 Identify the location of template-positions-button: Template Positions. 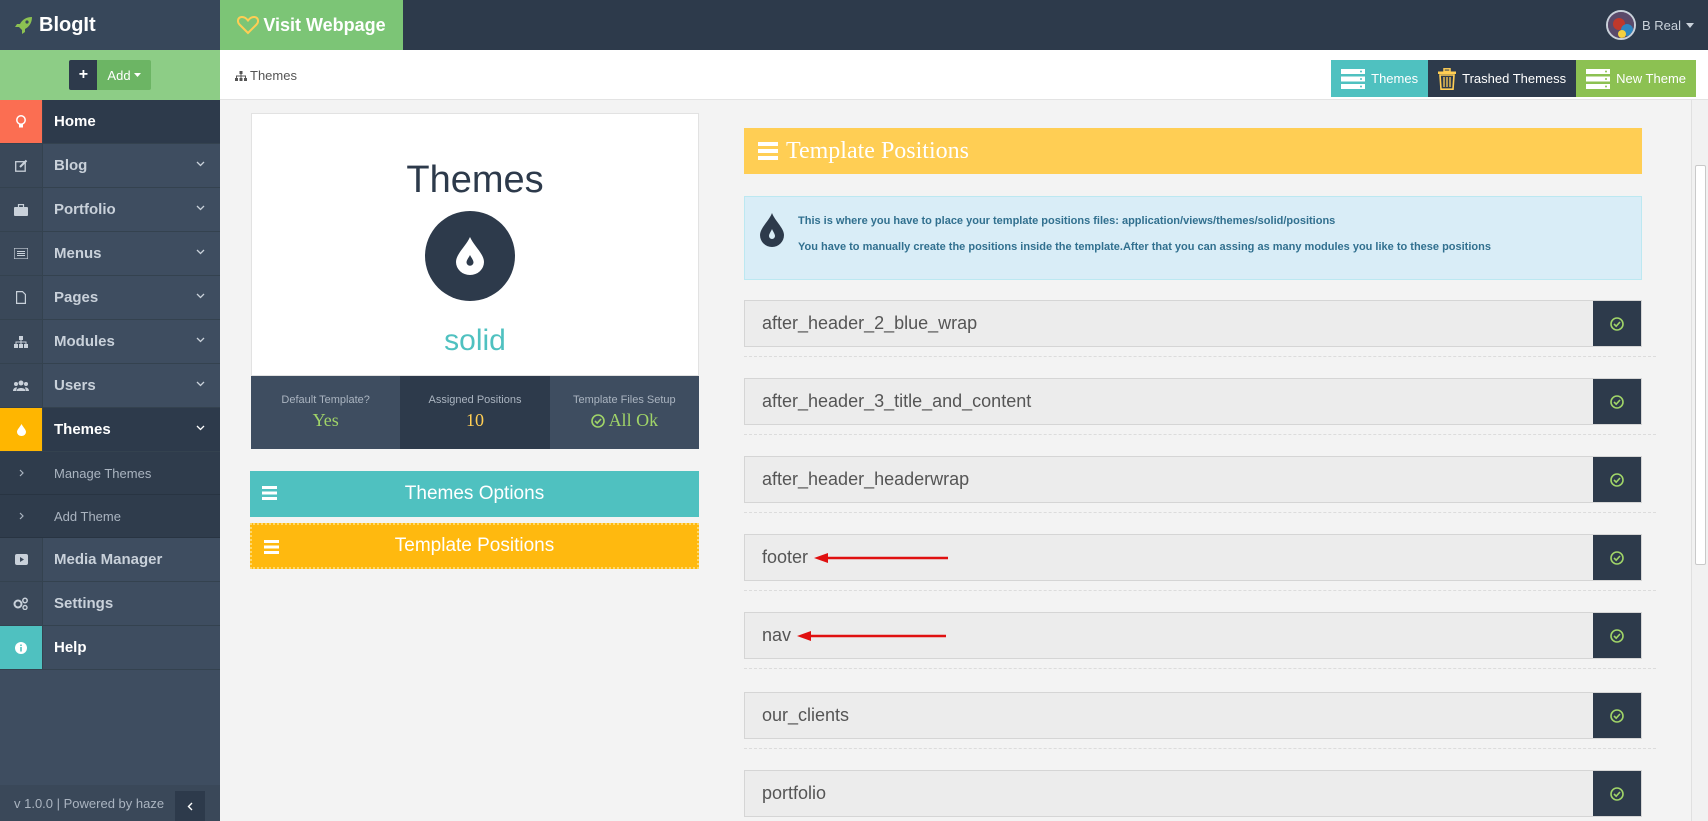
(474, 546).